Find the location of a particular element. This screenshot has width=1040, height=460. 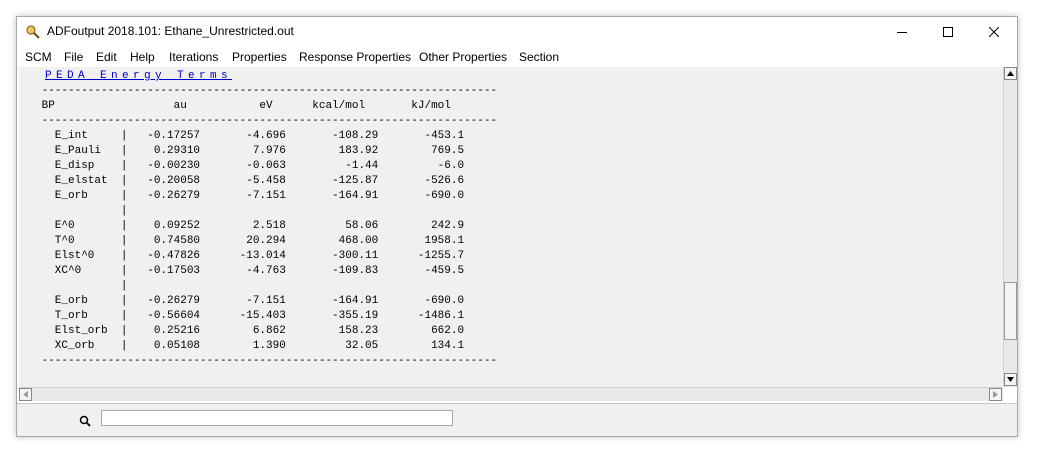

scroll-left-button is located at coordinates (25, 394).